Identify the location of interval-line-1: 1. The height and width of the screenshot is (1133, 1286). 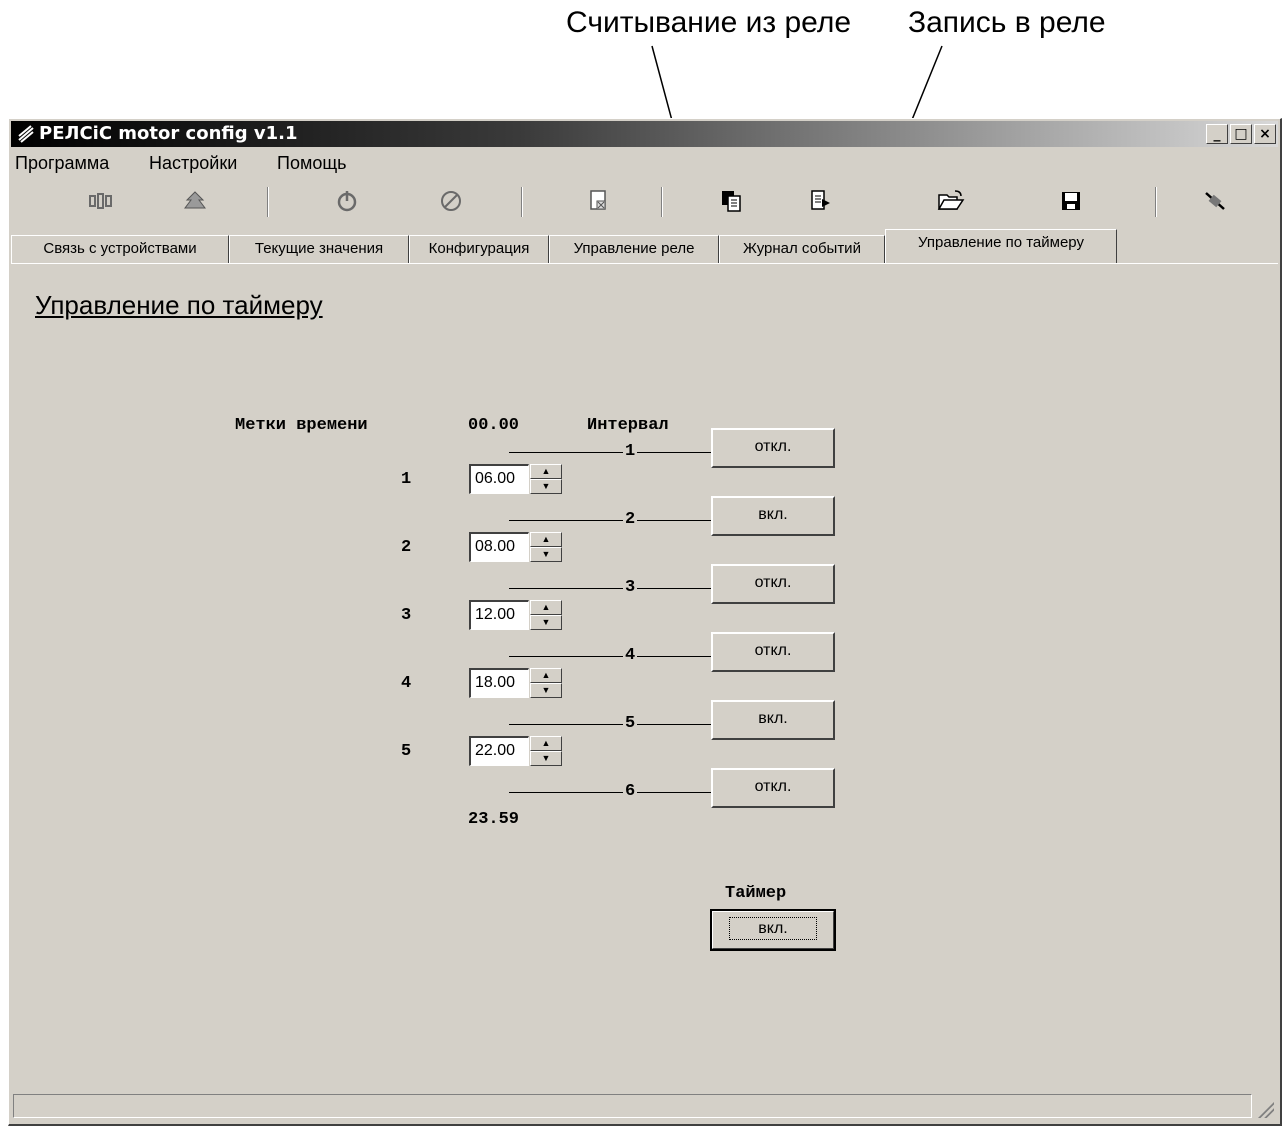
(610, 452).